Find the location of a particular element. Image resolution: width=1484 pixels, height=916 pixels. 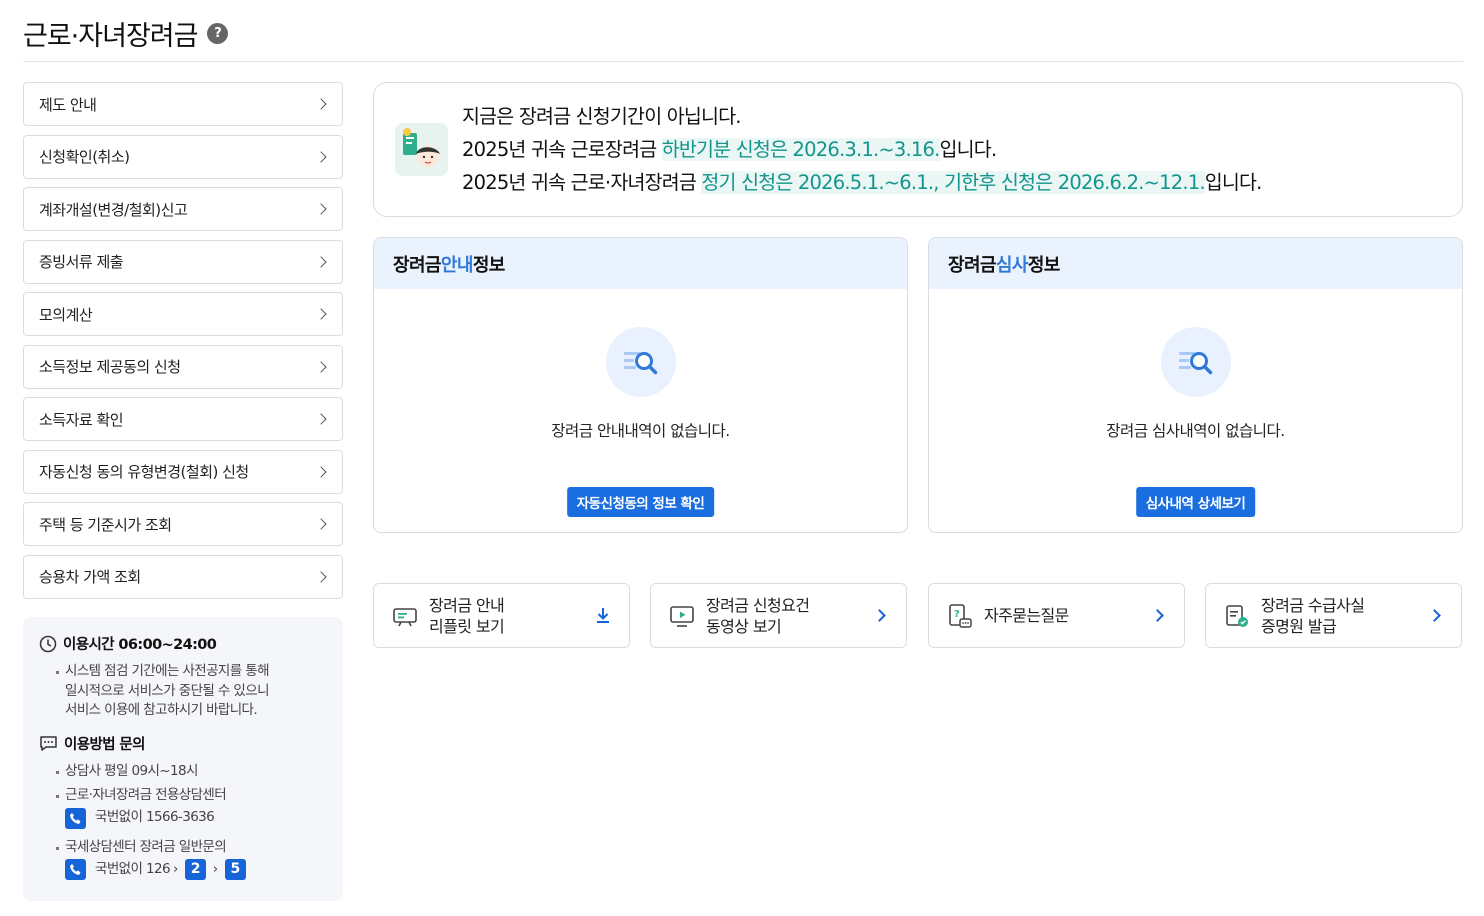

quick-link-label: 자주묻는질문 is located at coordinates (1068, 615).